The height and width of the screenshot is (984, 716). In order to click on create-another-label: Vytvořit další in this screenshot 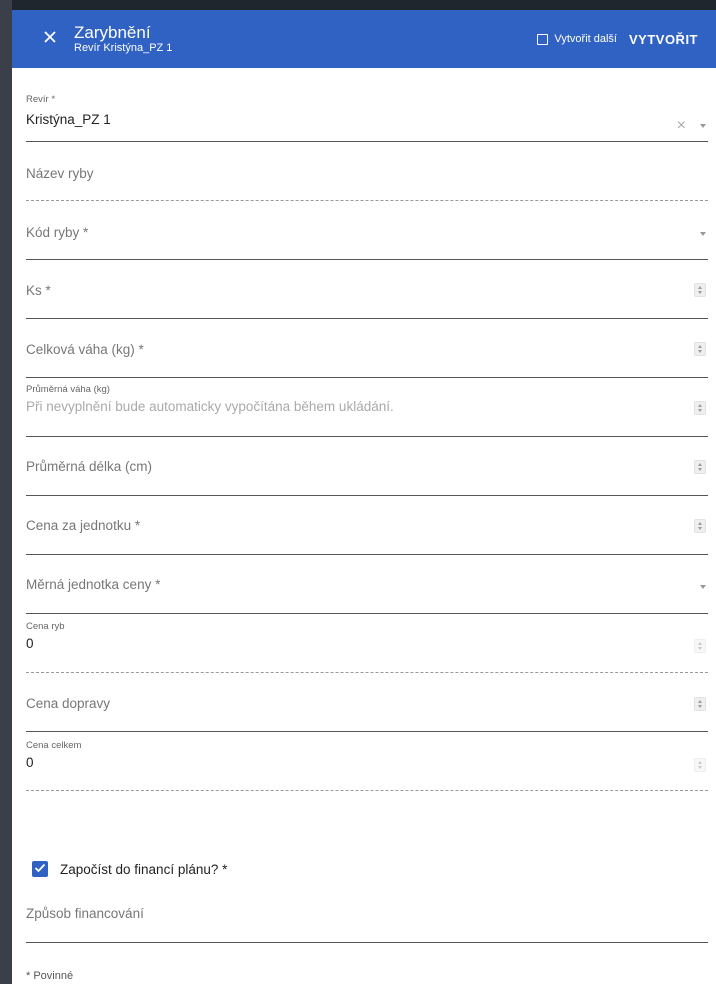, I will do `click(585, 39)`.